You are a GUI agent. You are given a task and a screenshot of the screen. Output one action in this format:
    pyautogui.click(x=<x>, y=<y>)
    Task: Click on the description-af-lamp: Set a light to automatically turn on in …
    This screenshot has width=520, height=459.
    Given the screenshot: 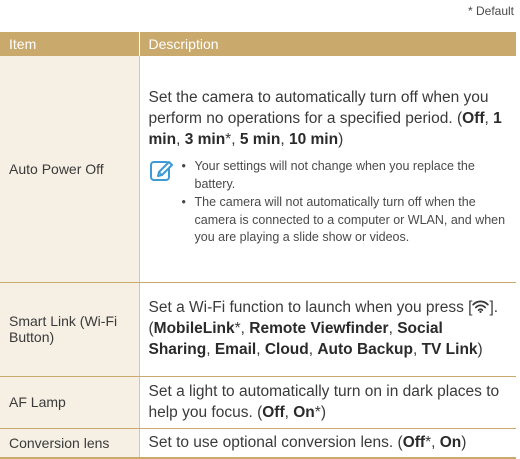 What is the action you would take?
    pyautogui.click(x=327, y=402)
    